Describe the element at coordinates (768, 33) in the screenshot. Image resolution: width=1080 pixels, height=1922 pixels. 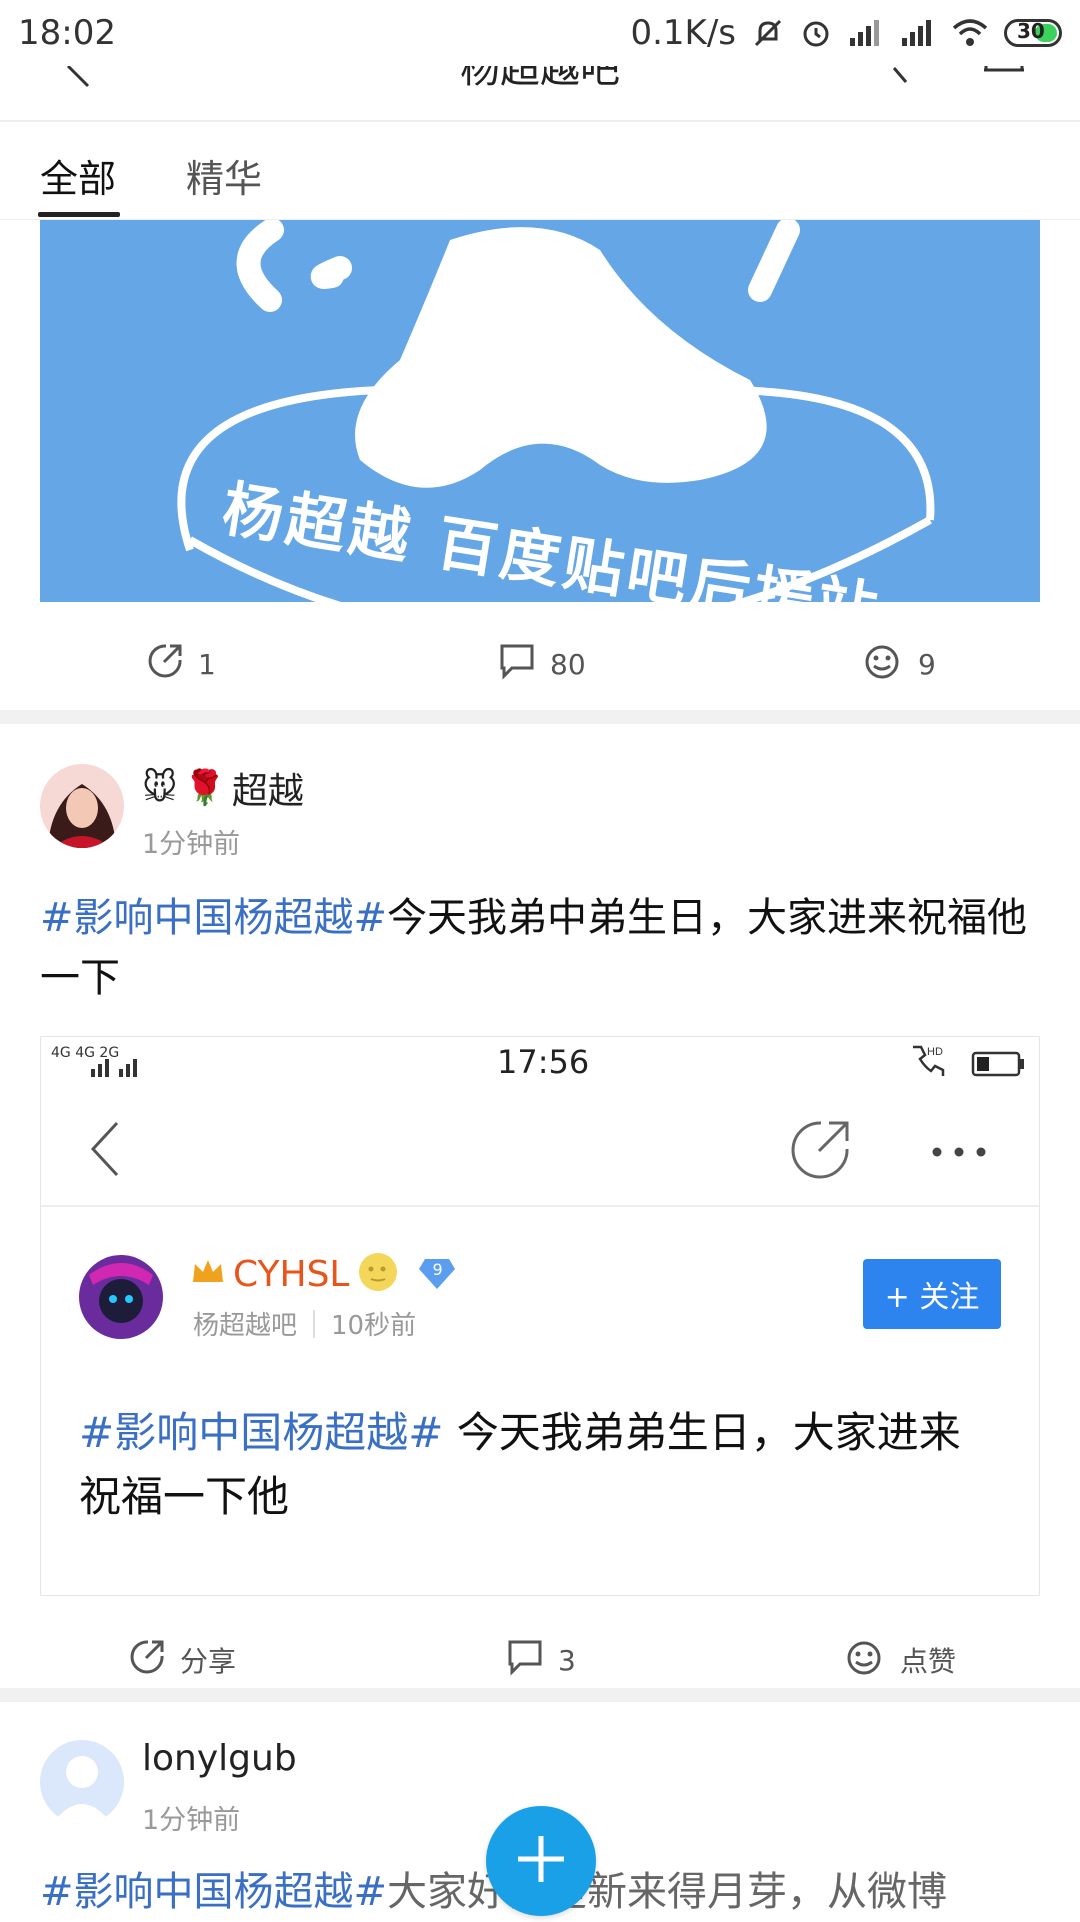
I see `mute-icon` at that location.